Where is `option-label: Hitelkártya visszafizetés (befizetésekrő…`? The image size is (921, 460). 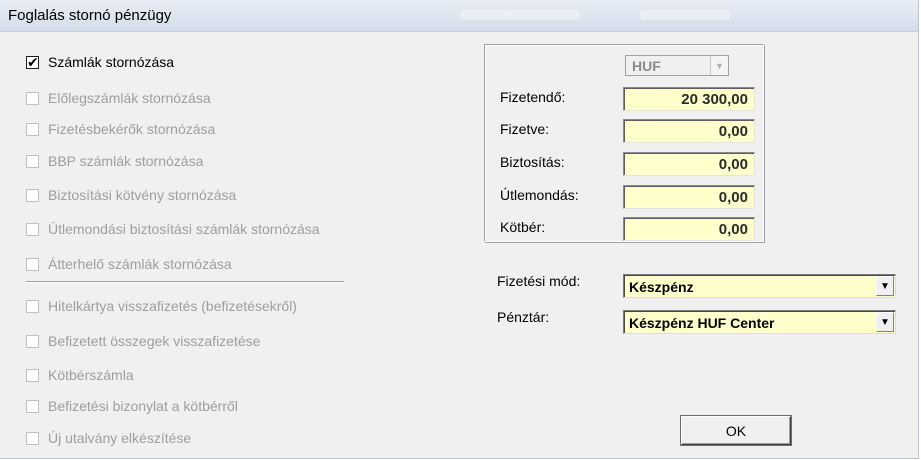 option-label: Hitelkártya visszafizetés (befizetésekrő… is located at coordinates (172, 306).